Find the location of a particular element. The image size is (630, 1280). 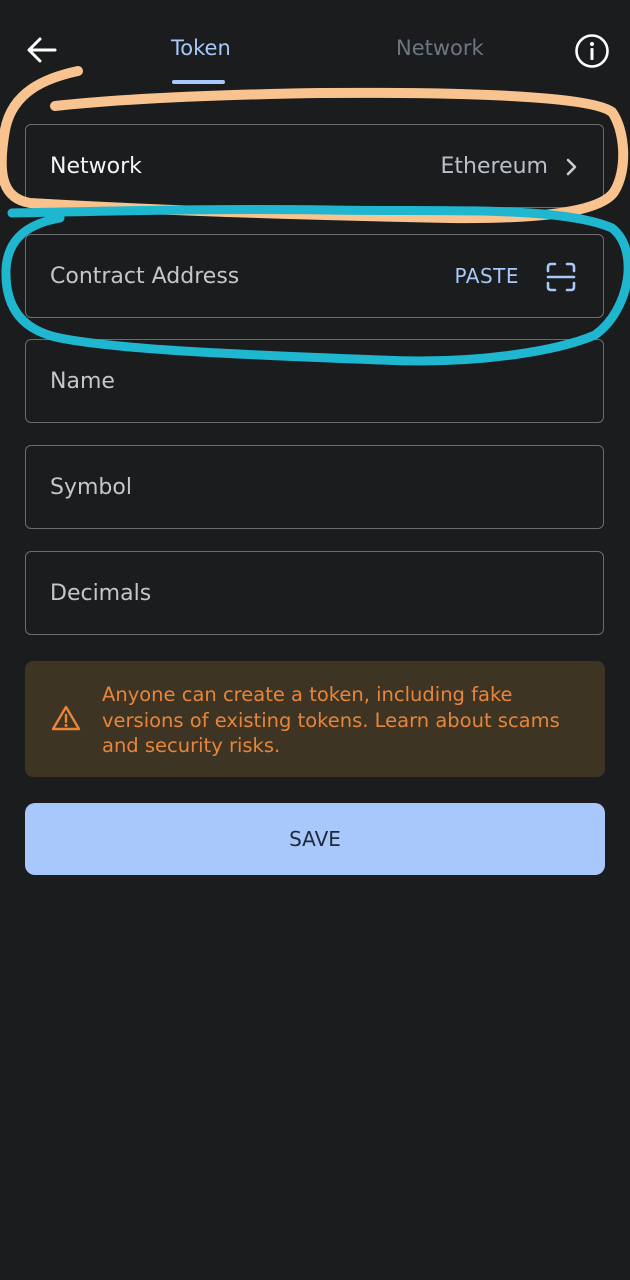

network-label: Network is located at coordinates (96, 166).